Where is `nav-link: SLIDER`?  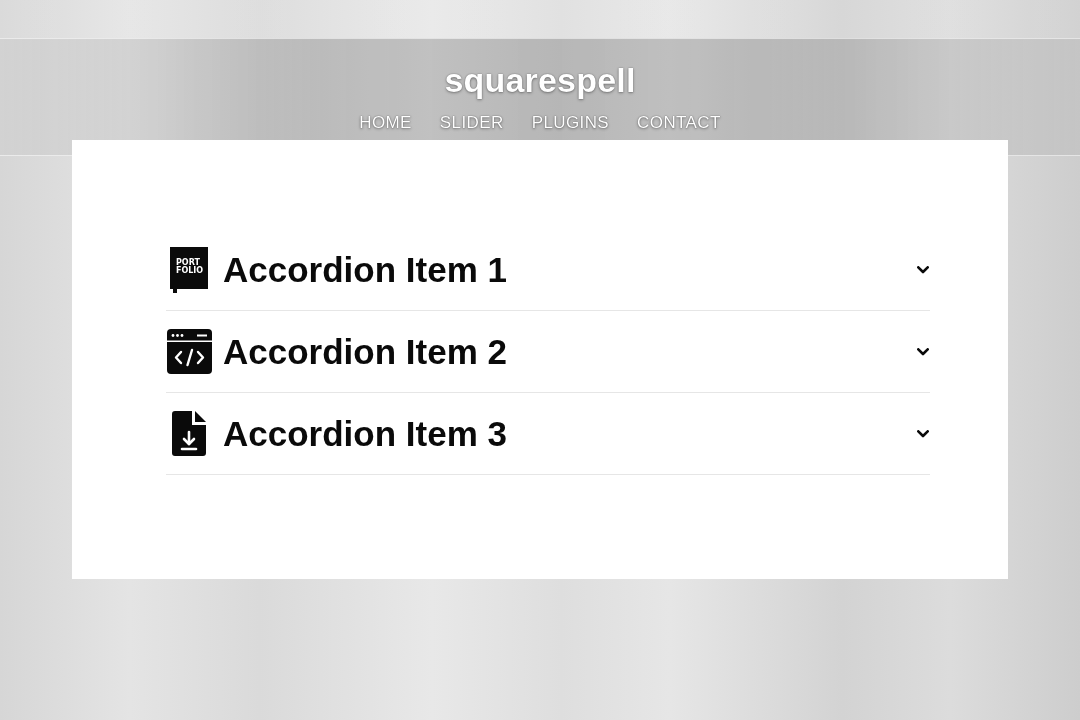
nav-link: SLIDER is located at coordinates (471, 123).